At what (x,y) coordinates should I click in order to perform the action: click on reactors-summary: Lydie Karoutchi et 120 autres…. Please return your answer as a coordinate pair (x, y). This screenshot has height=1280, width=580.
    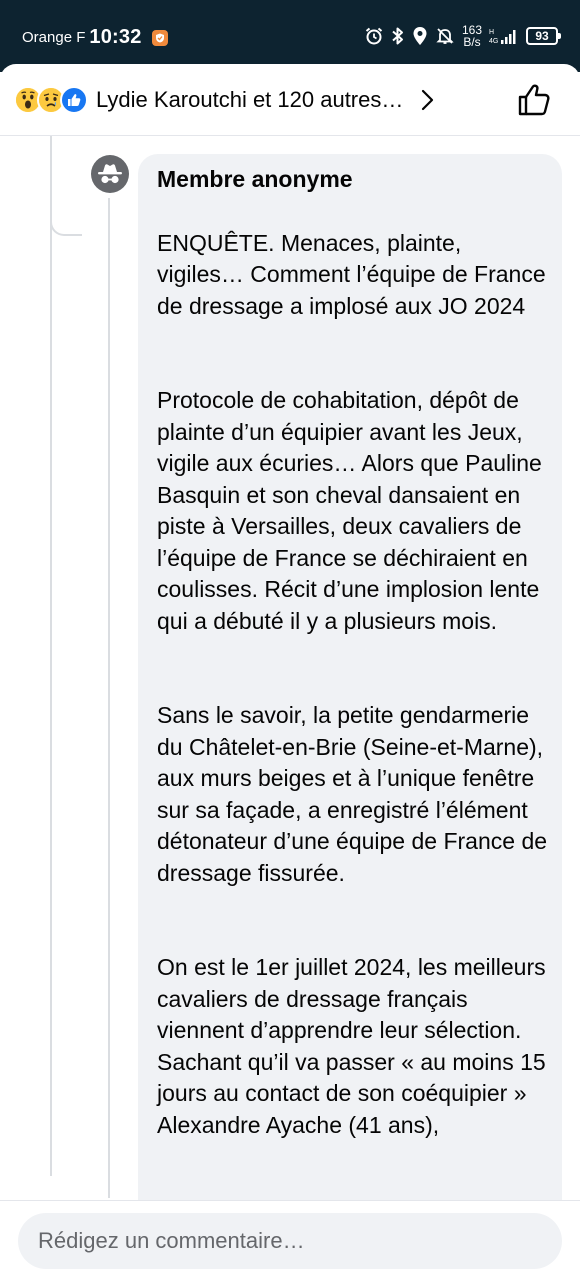
    Looking at the image, I should click on (250, 99).